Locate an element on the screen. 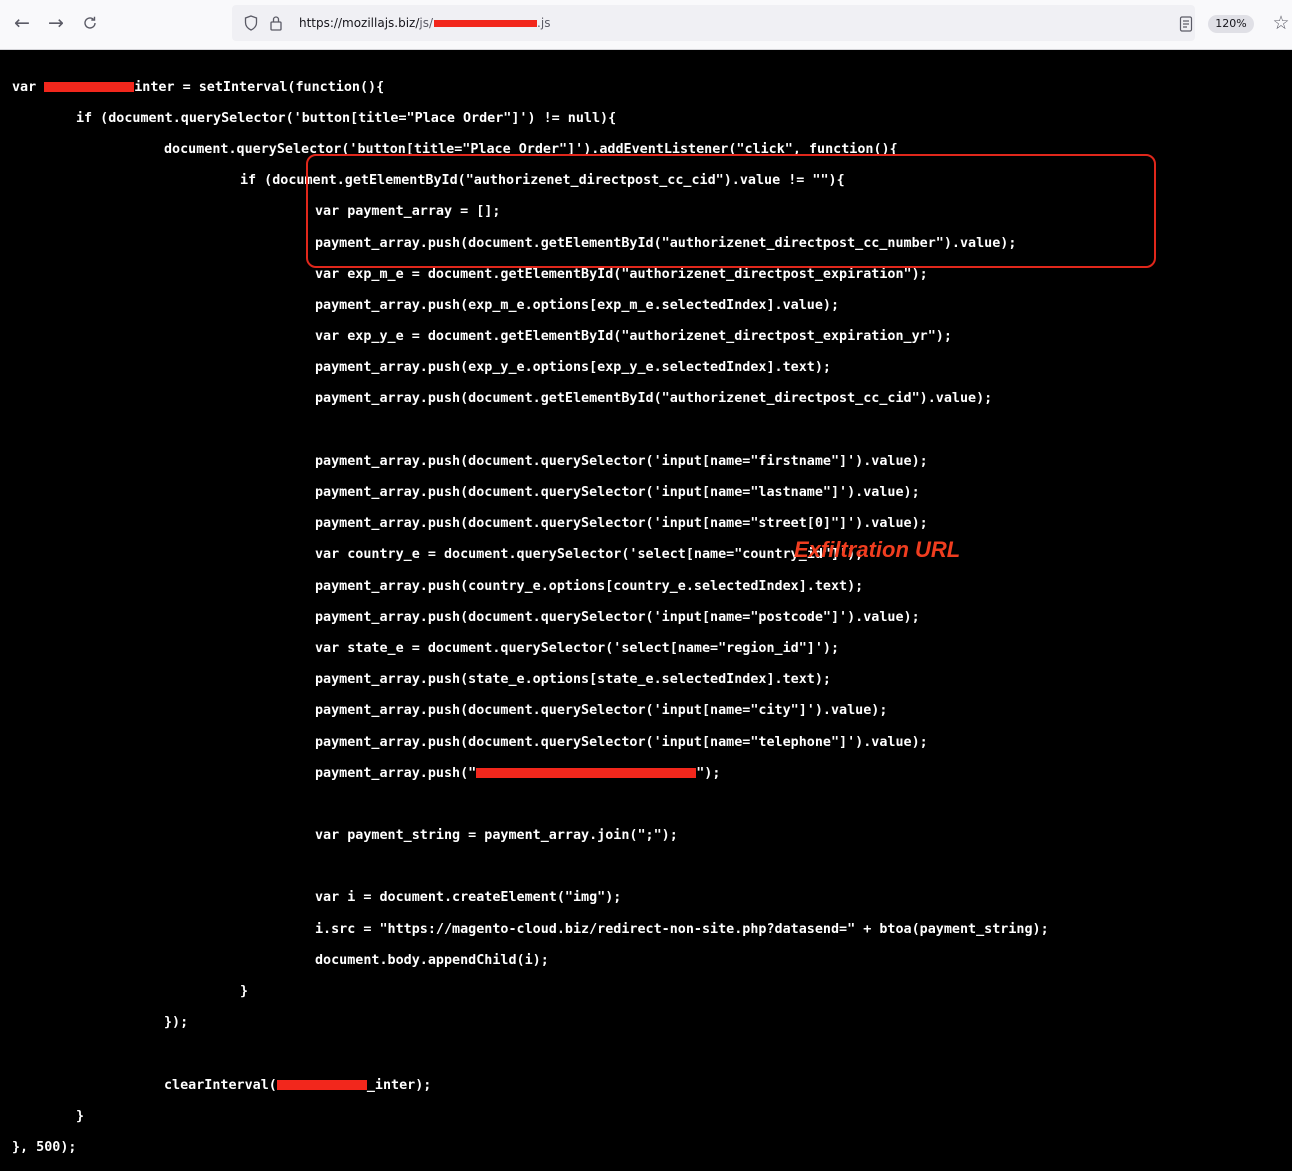  code-text: var is located at coordinates (28, 87).